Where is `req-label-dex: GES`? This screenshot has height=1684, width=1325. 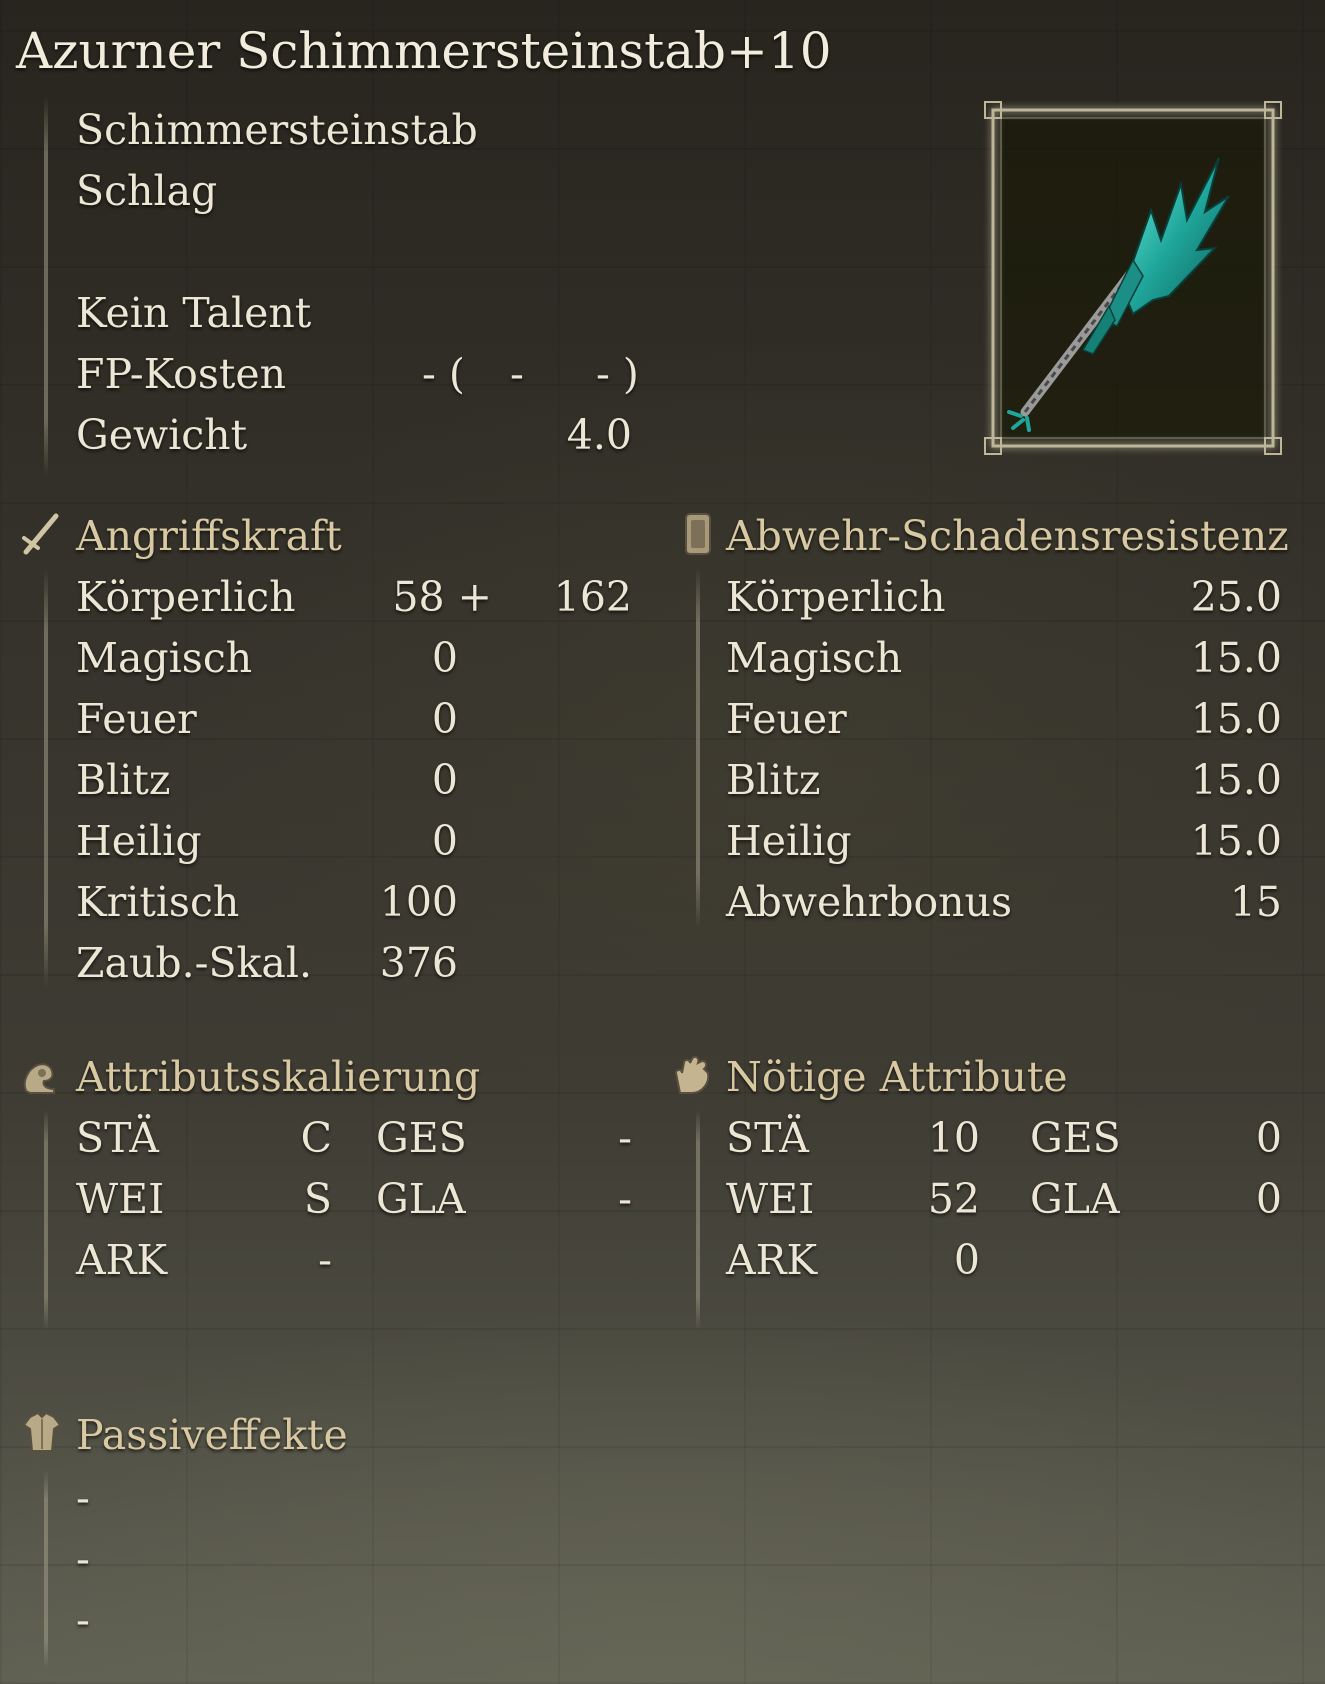 req-label-dex: GES is located at coordinates (1075, 1138).